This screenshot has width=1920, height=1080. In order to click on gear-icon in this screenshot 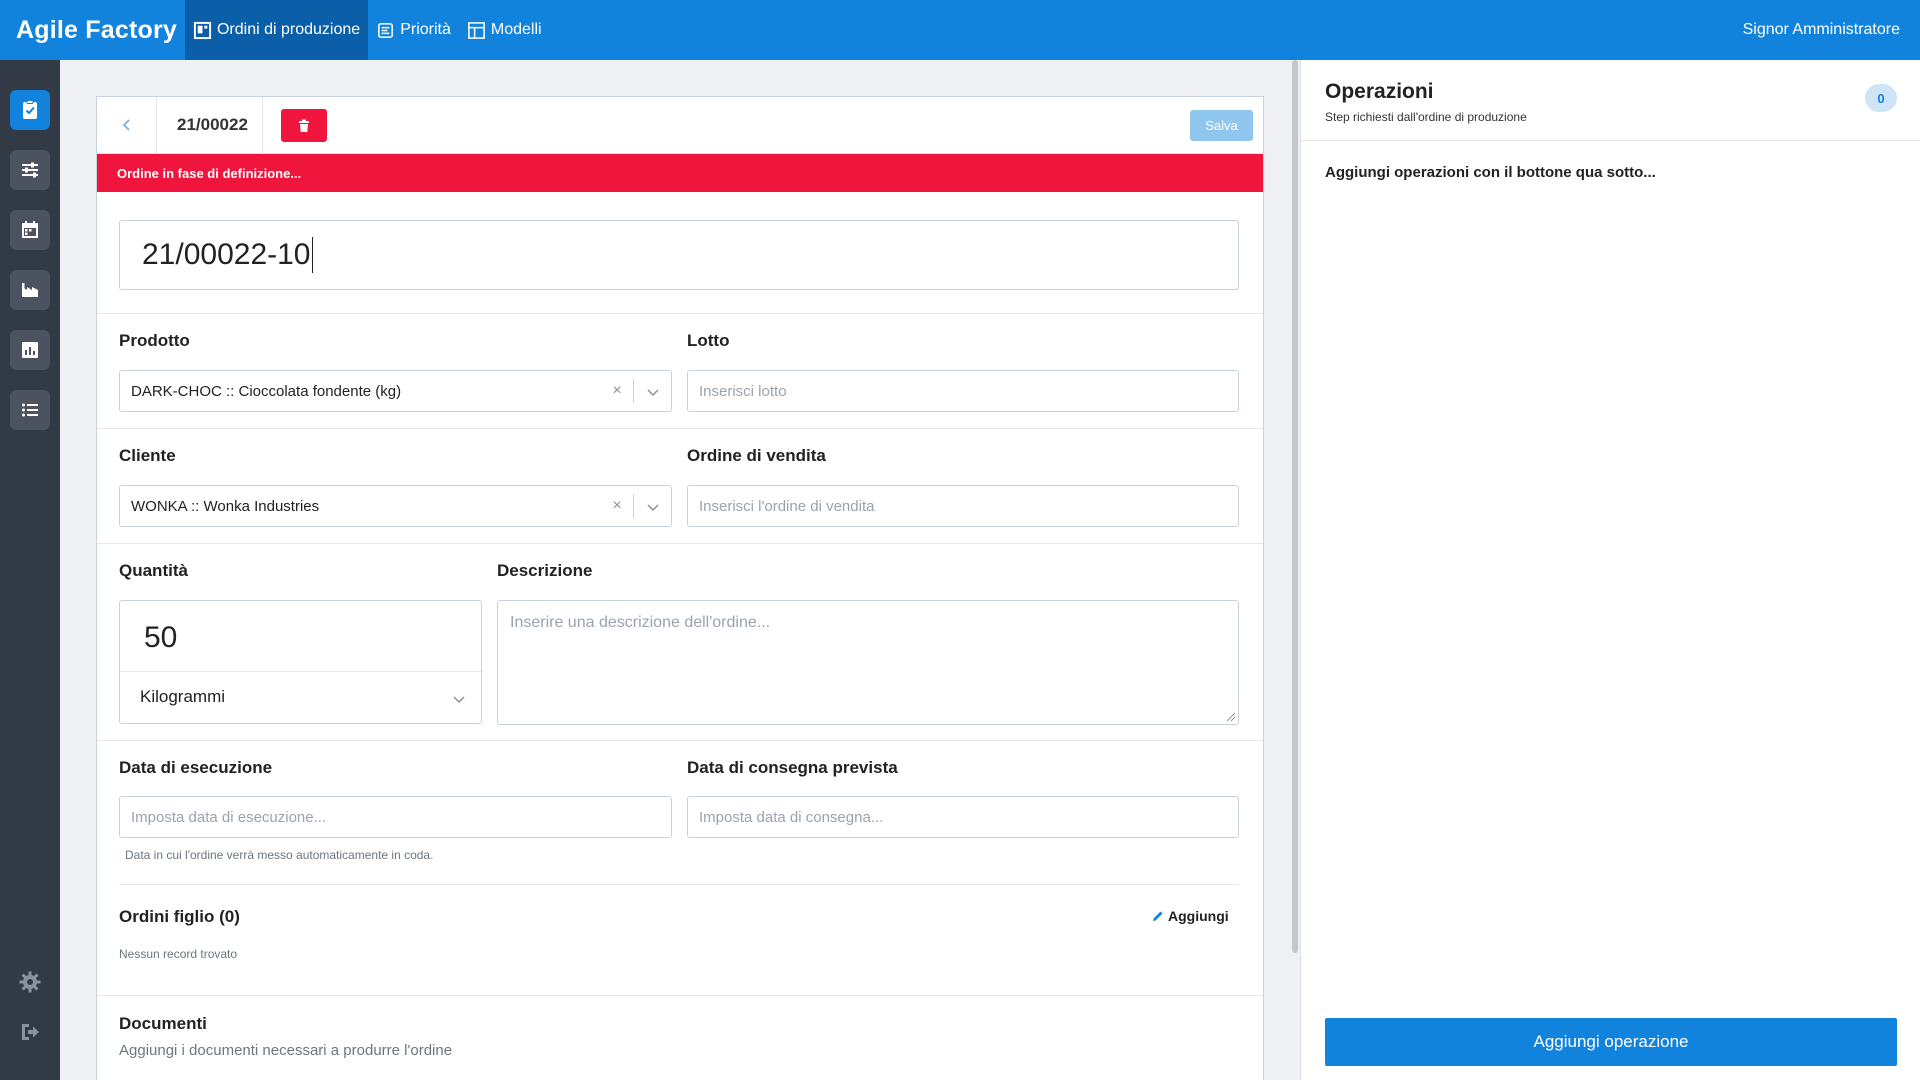, I will do `click(30, 982)`.